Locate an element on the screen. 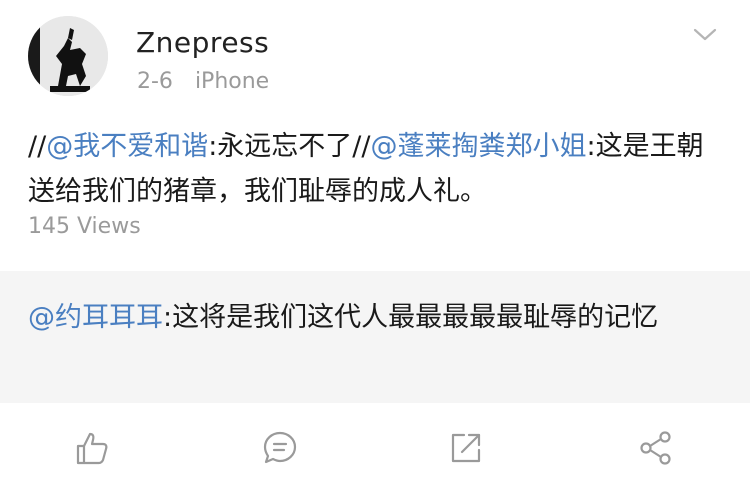 The width and height of the screenshot is (750, 488). post-device: iPhone is located at coordinates (232, 81).